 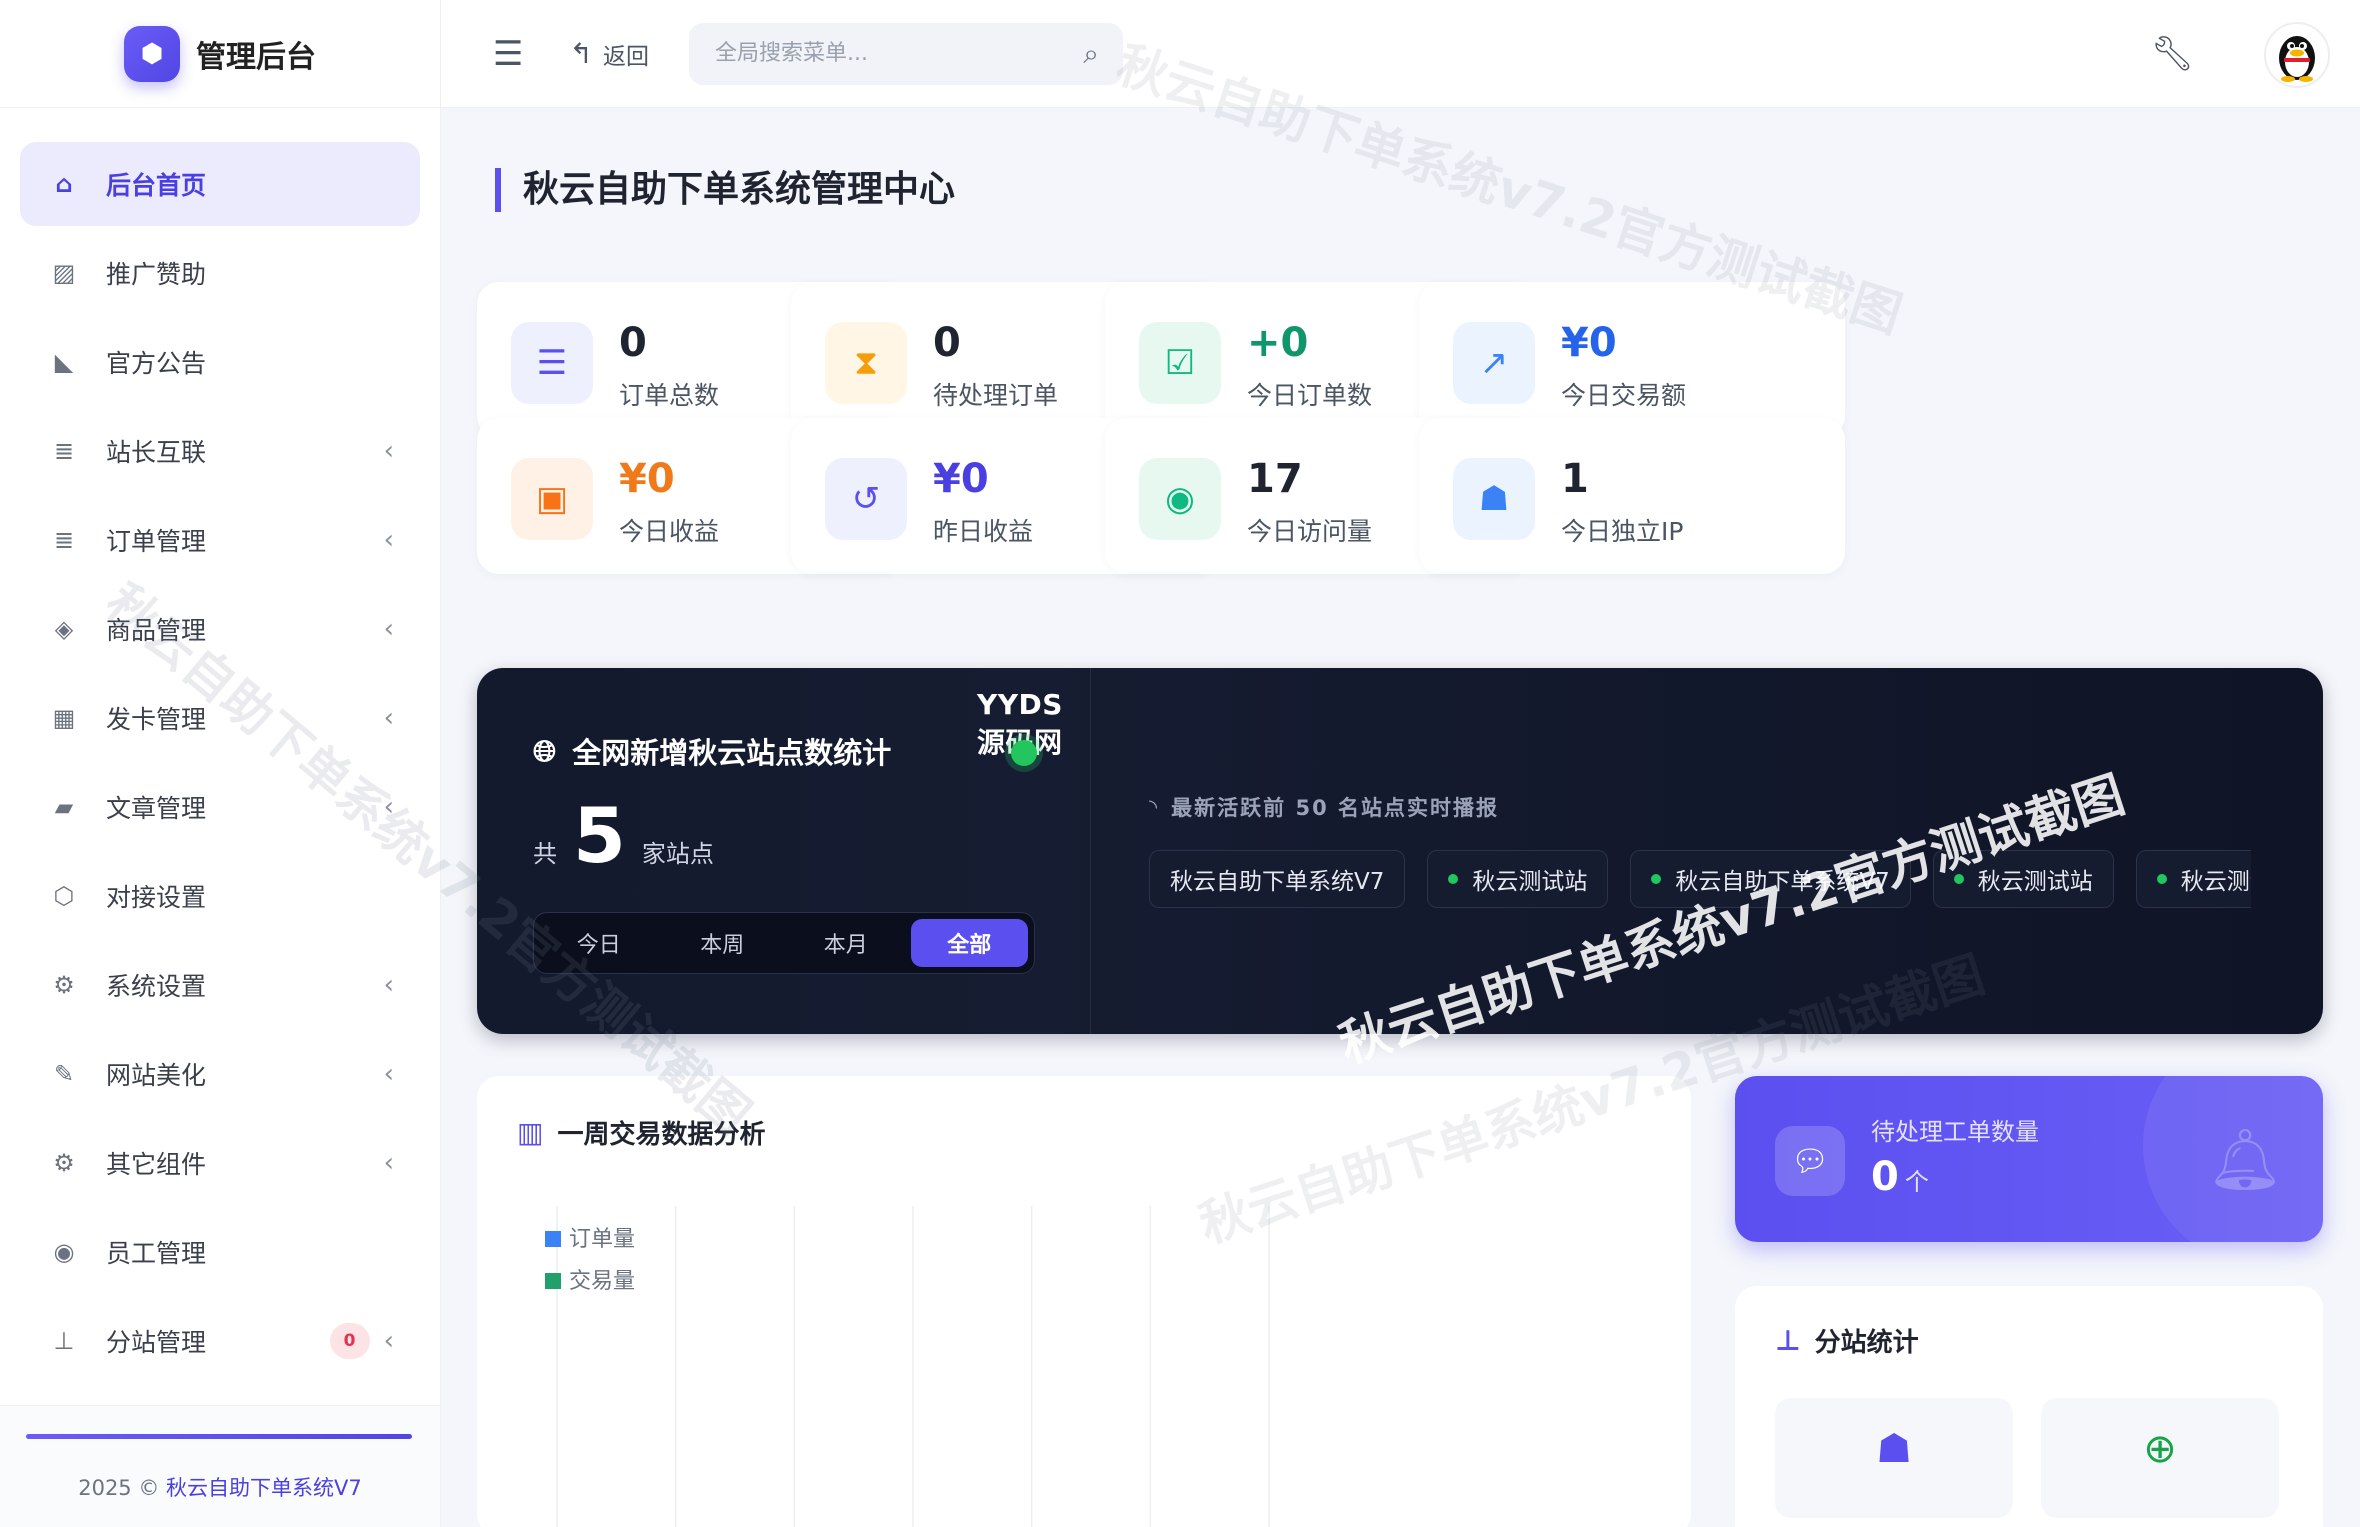 What do you see at coordinates (156, 808) in the screenshot?
I see `sidebar-item-label: 文章管理` at bounding box center [156, 808].